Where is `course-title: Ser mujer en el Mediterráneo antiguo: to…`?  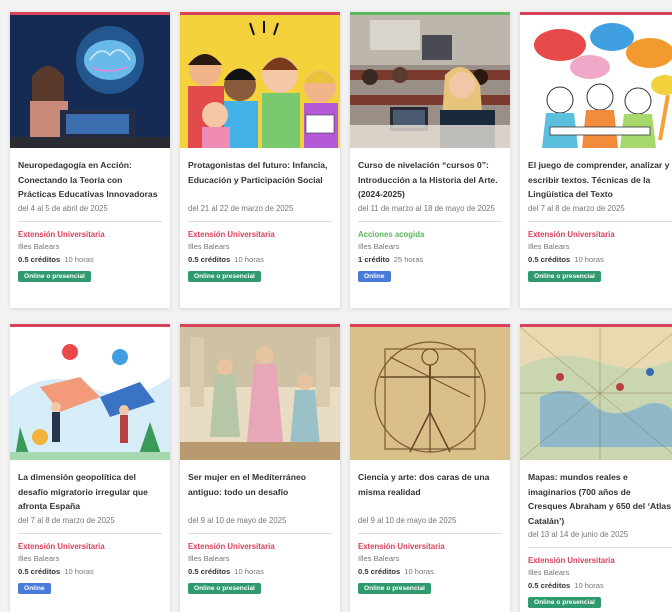
course-title: Ser mujer en el Mediterráneo antiguo: to… is located at coordinates (260, 492).